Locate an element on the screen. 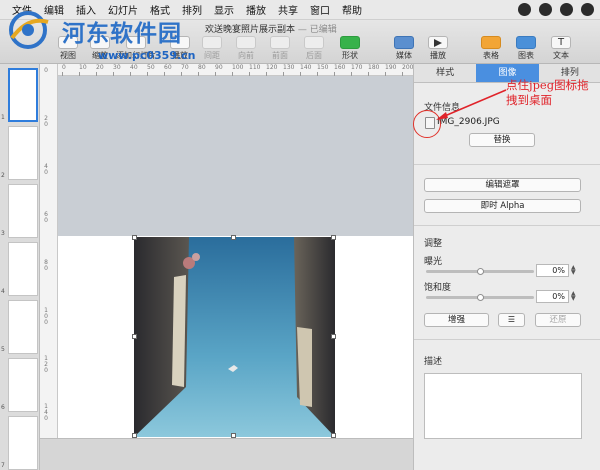 The height and width of the screenshot is (470, 600). ruler-tick-label: 60 is located at coordinates (168, 70).